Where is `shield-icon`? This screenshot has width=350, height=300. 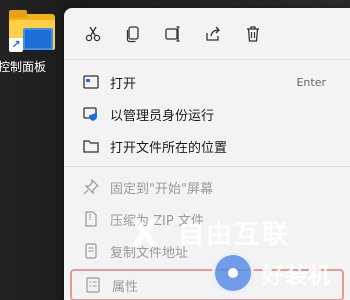 shield-icon is located at coordinates (91, 114).